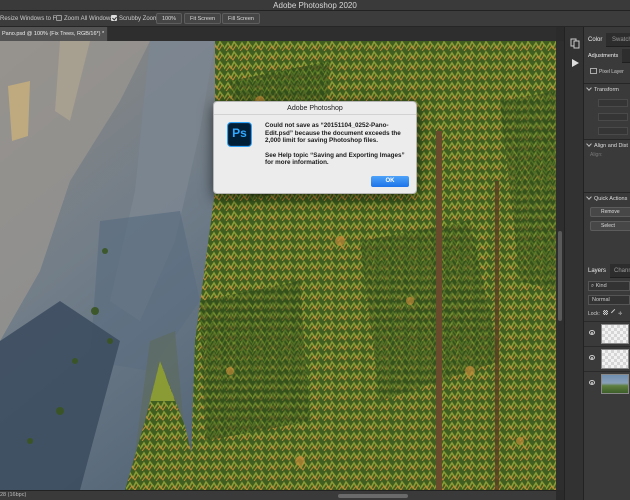 The height and width of the screenshot is (500, 630). I want to click on resize-windows-label: Resize Windows to Fit, so click(30, 19).